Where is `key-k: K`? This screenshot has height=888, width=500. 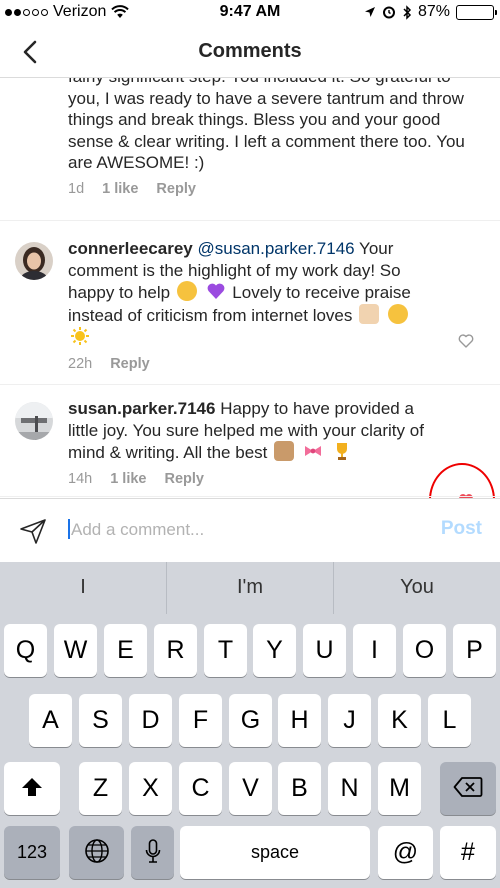 key-k: K is located at coordinates (399, 720).